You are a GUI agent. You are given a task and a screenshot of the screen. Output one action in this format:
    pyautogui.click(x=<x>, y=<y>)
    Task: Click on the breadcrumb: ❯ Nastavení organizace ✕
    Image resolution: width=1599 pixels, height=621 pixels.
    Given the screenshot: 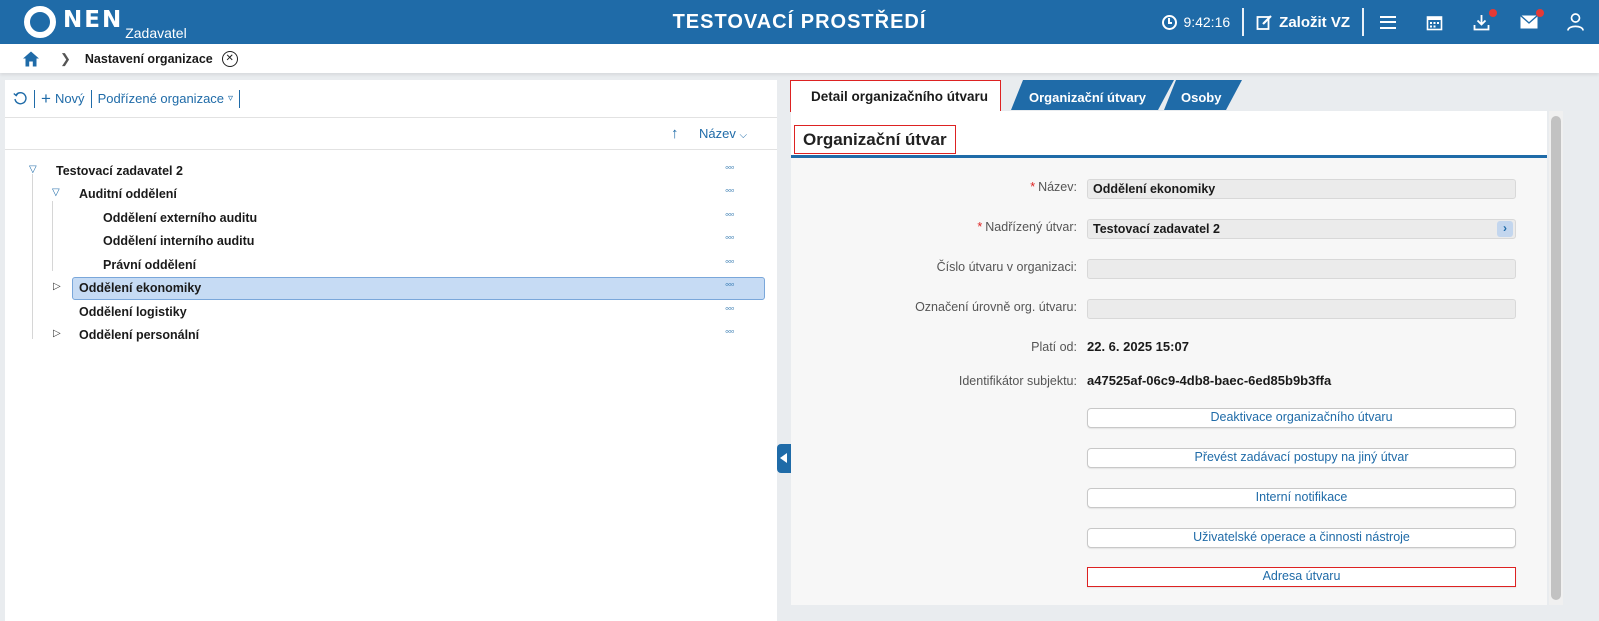 What is the action you would take?
    pyautogui.click(x=799, y=58)
    